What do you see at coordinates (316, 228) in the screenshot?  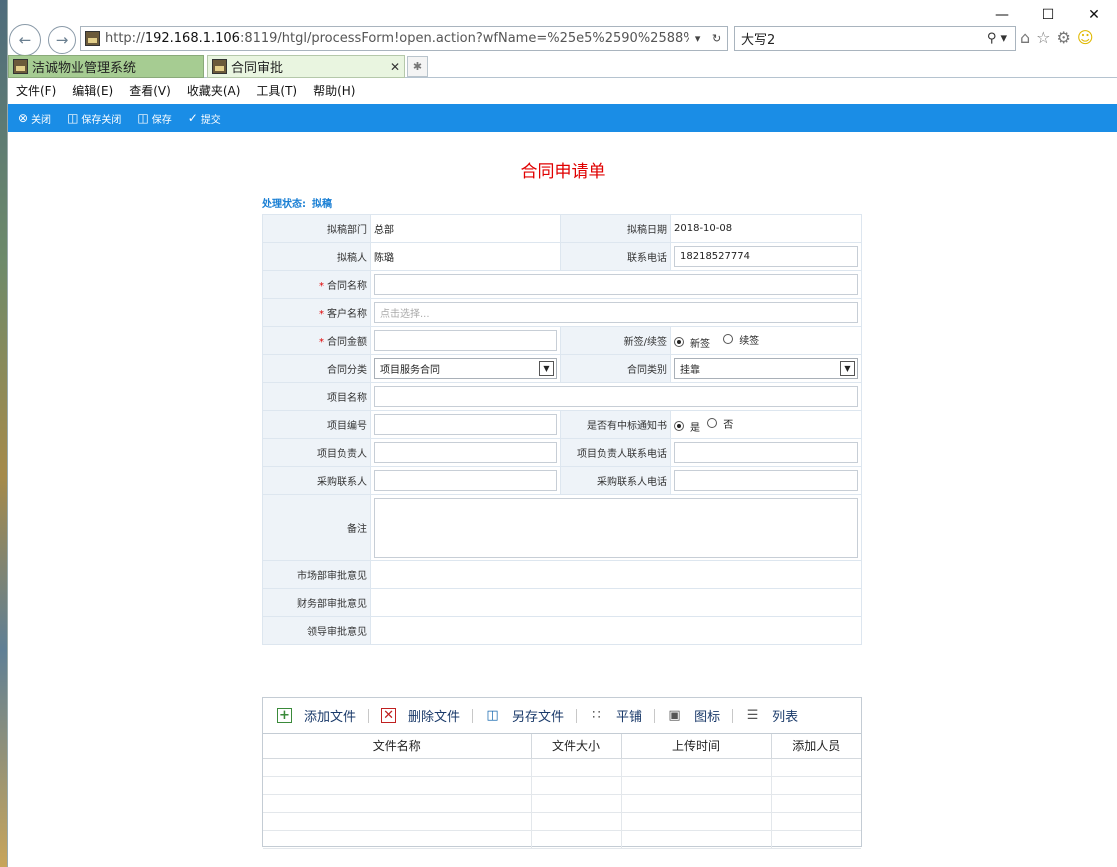 I see `draft-dept-label: 拟稿部门` at bounding box center [316, 228].